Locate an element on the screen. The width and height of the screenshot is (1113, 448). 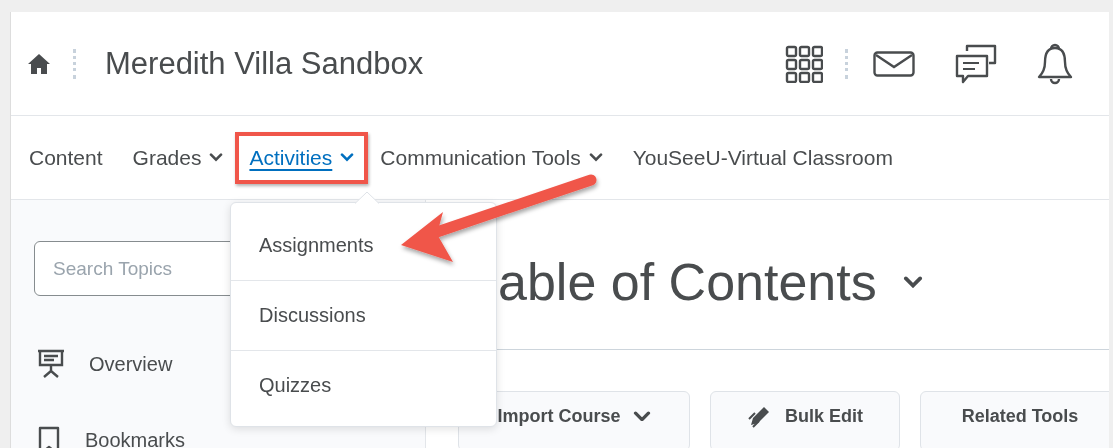
nav-tab: YouSeeU-Virtual Classroom is located at coordinates (762, 157).